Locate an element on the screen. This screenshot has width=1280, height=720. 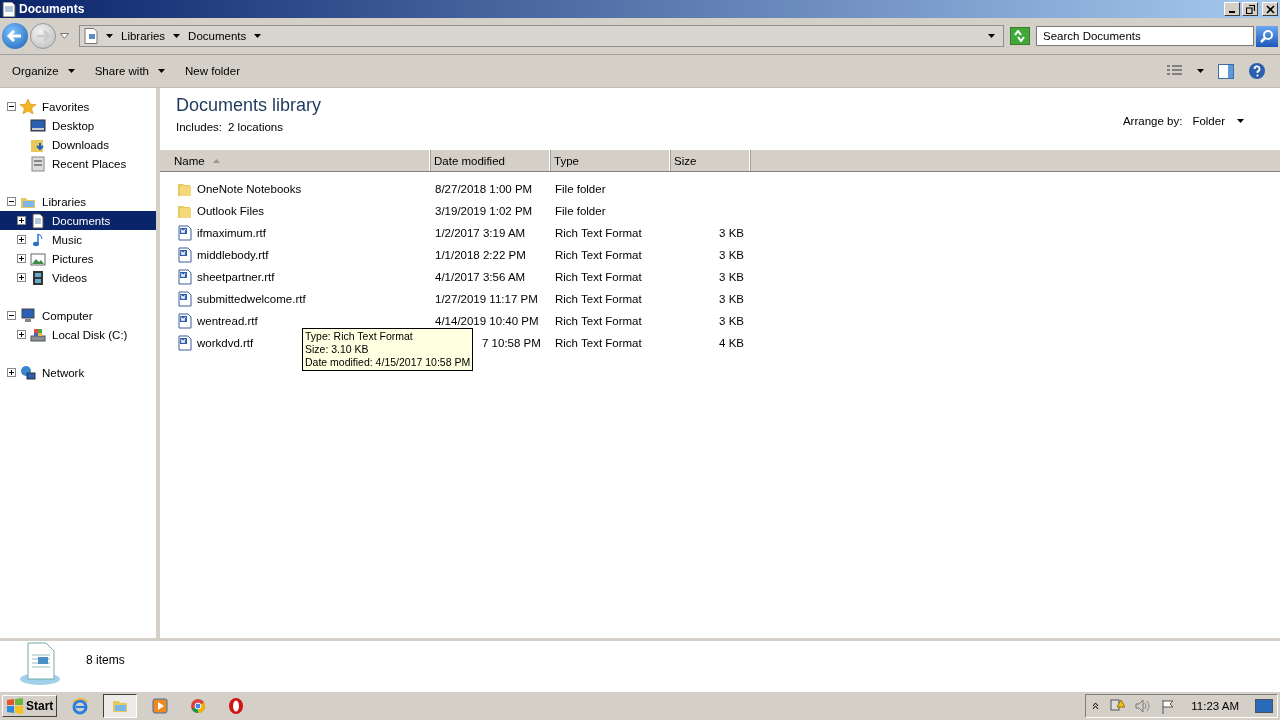
file-name: workdvd.rtf is located at coordinates (225, 343).